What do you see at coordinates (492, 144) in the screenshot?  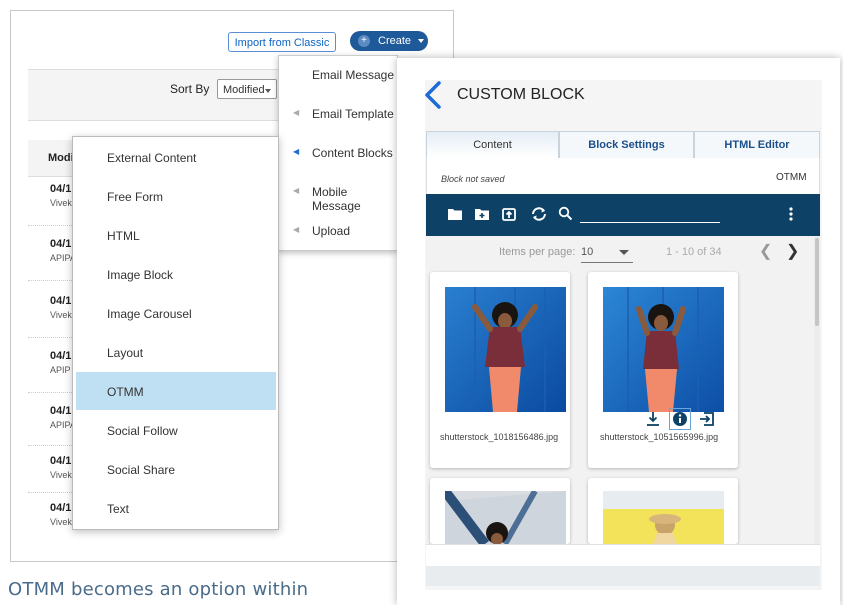 I see `tab-content: Content` at bounding box center [492, 144].